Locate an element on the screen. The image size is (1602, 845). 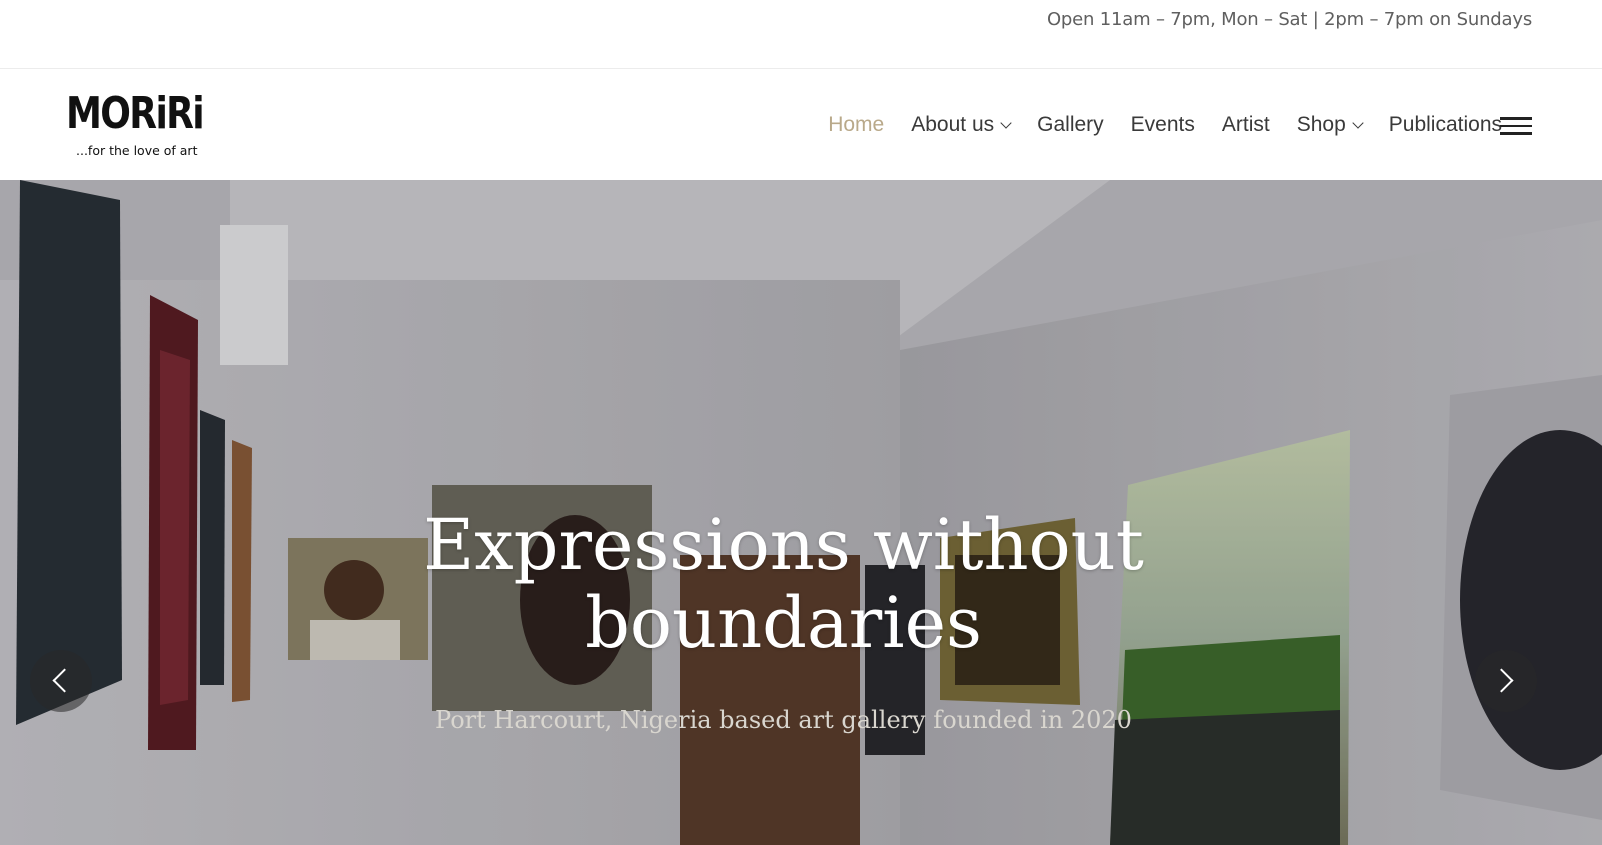
slider-prev-button is located at coordinates (61, 681).